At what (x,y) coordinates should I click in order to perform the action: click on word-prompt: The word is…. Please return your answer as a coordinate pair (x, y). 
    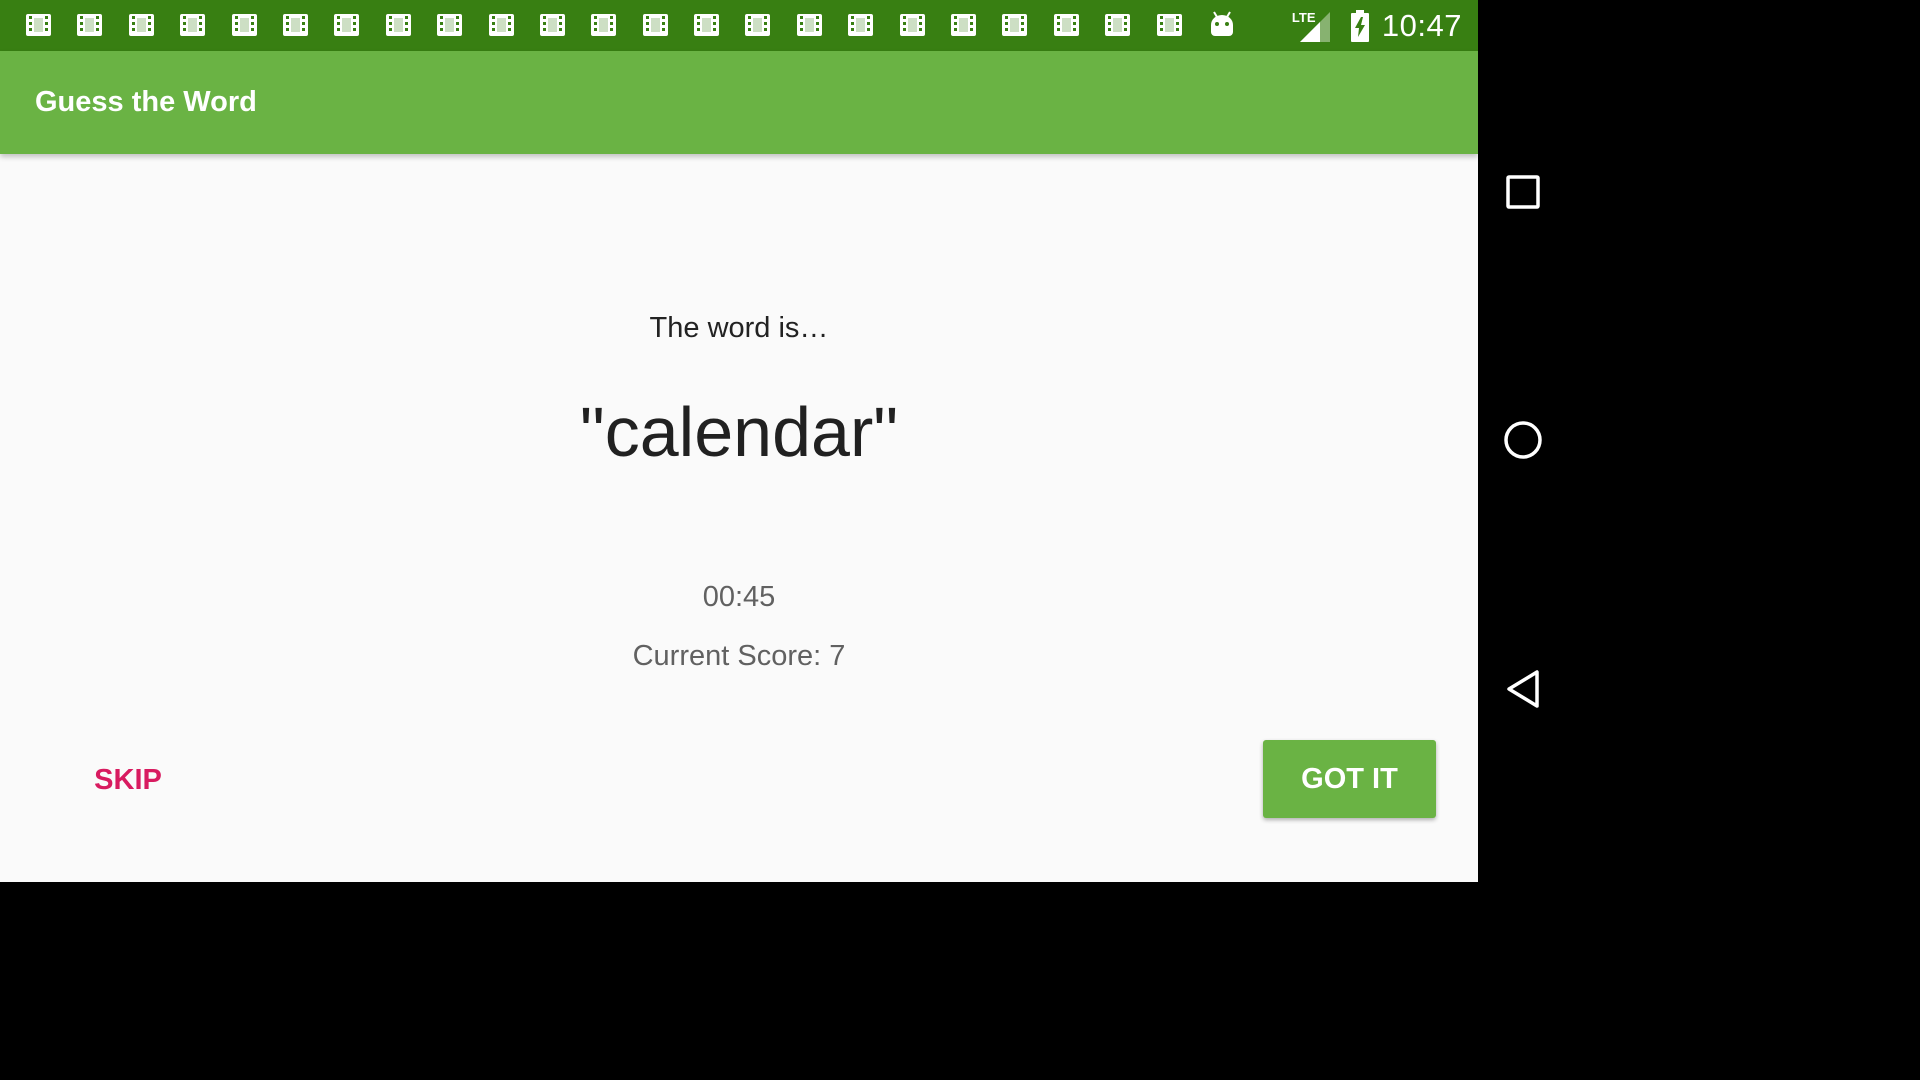
    Looking at the image, I should click on (739, 328).